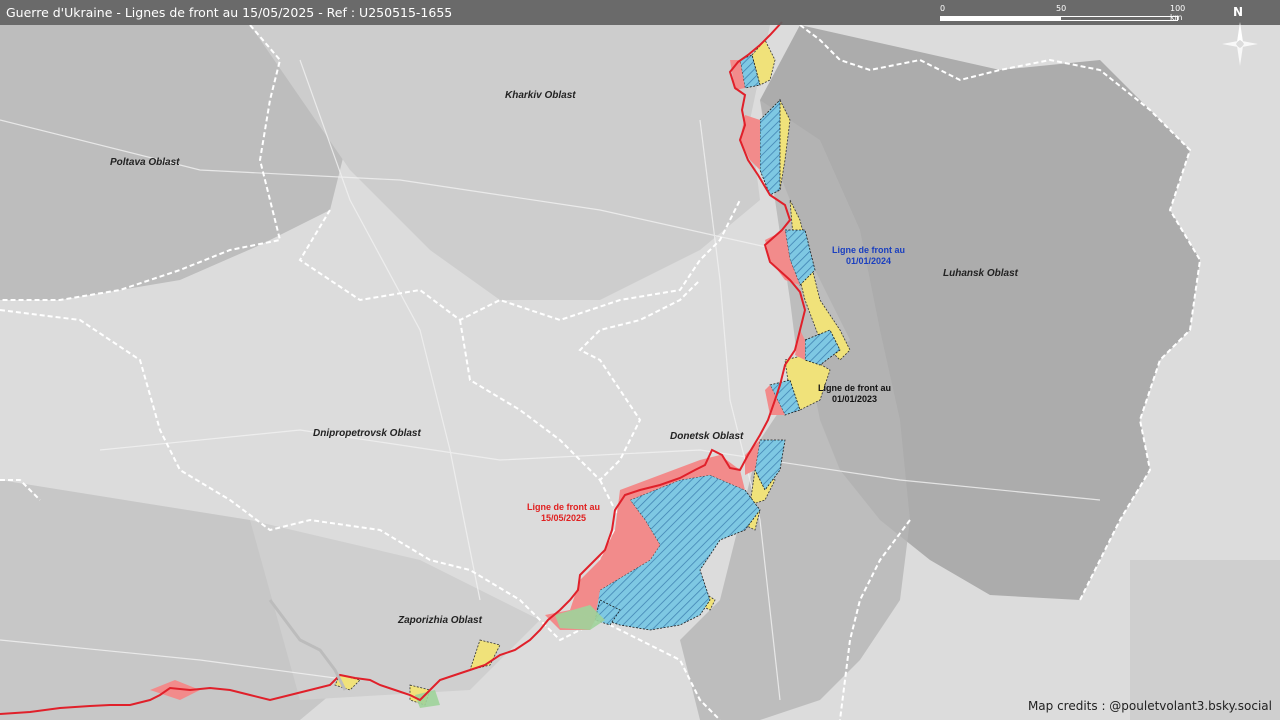  I want to click on oblast-label-zaporizhia: Zaporizhia Oblast, so click(440, 620).